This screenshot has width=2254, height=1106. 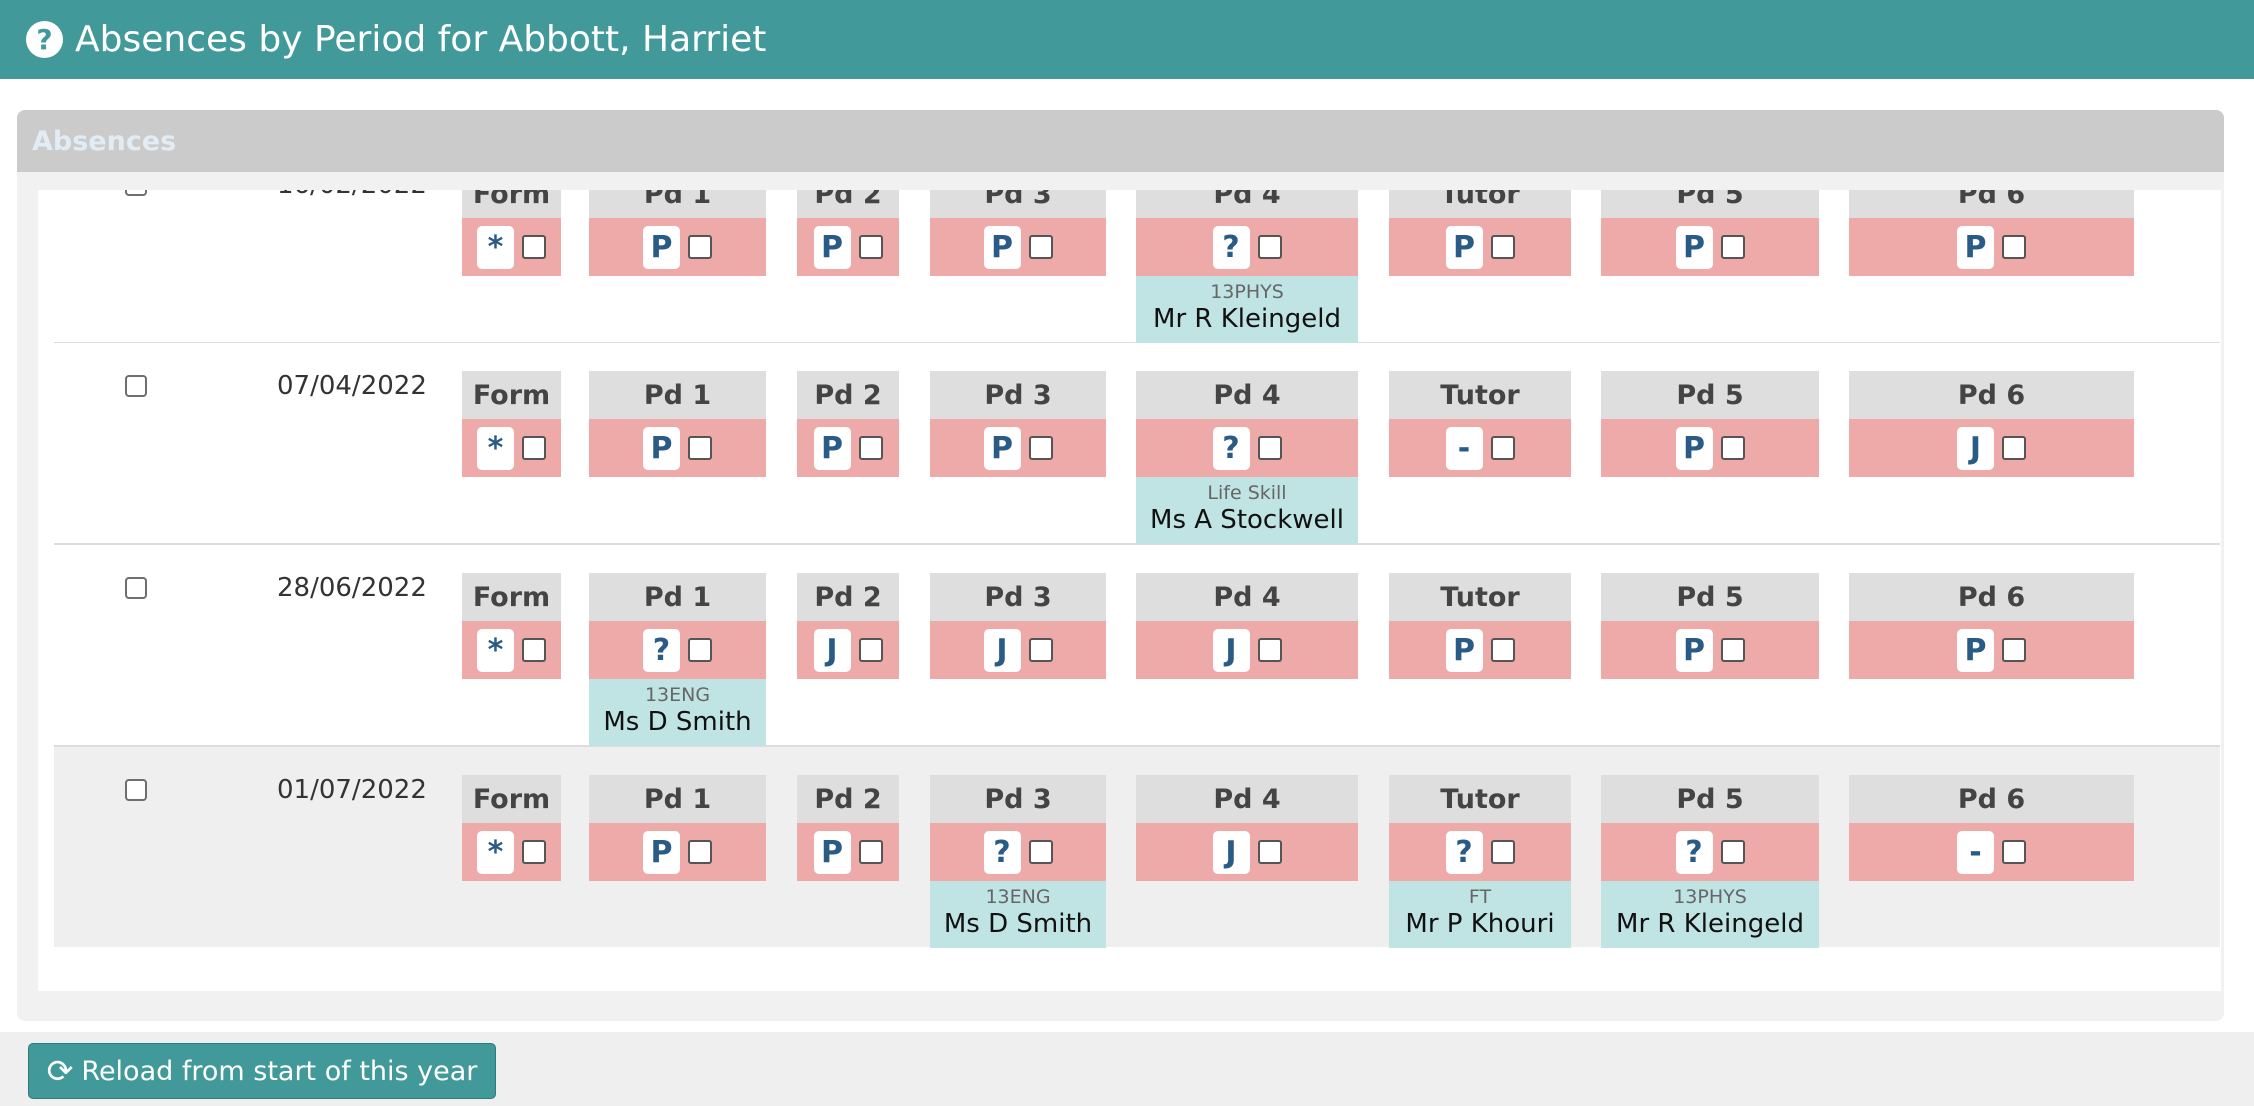 I want to click on class-code: 13PHYS, so click(x=1710, y=897).